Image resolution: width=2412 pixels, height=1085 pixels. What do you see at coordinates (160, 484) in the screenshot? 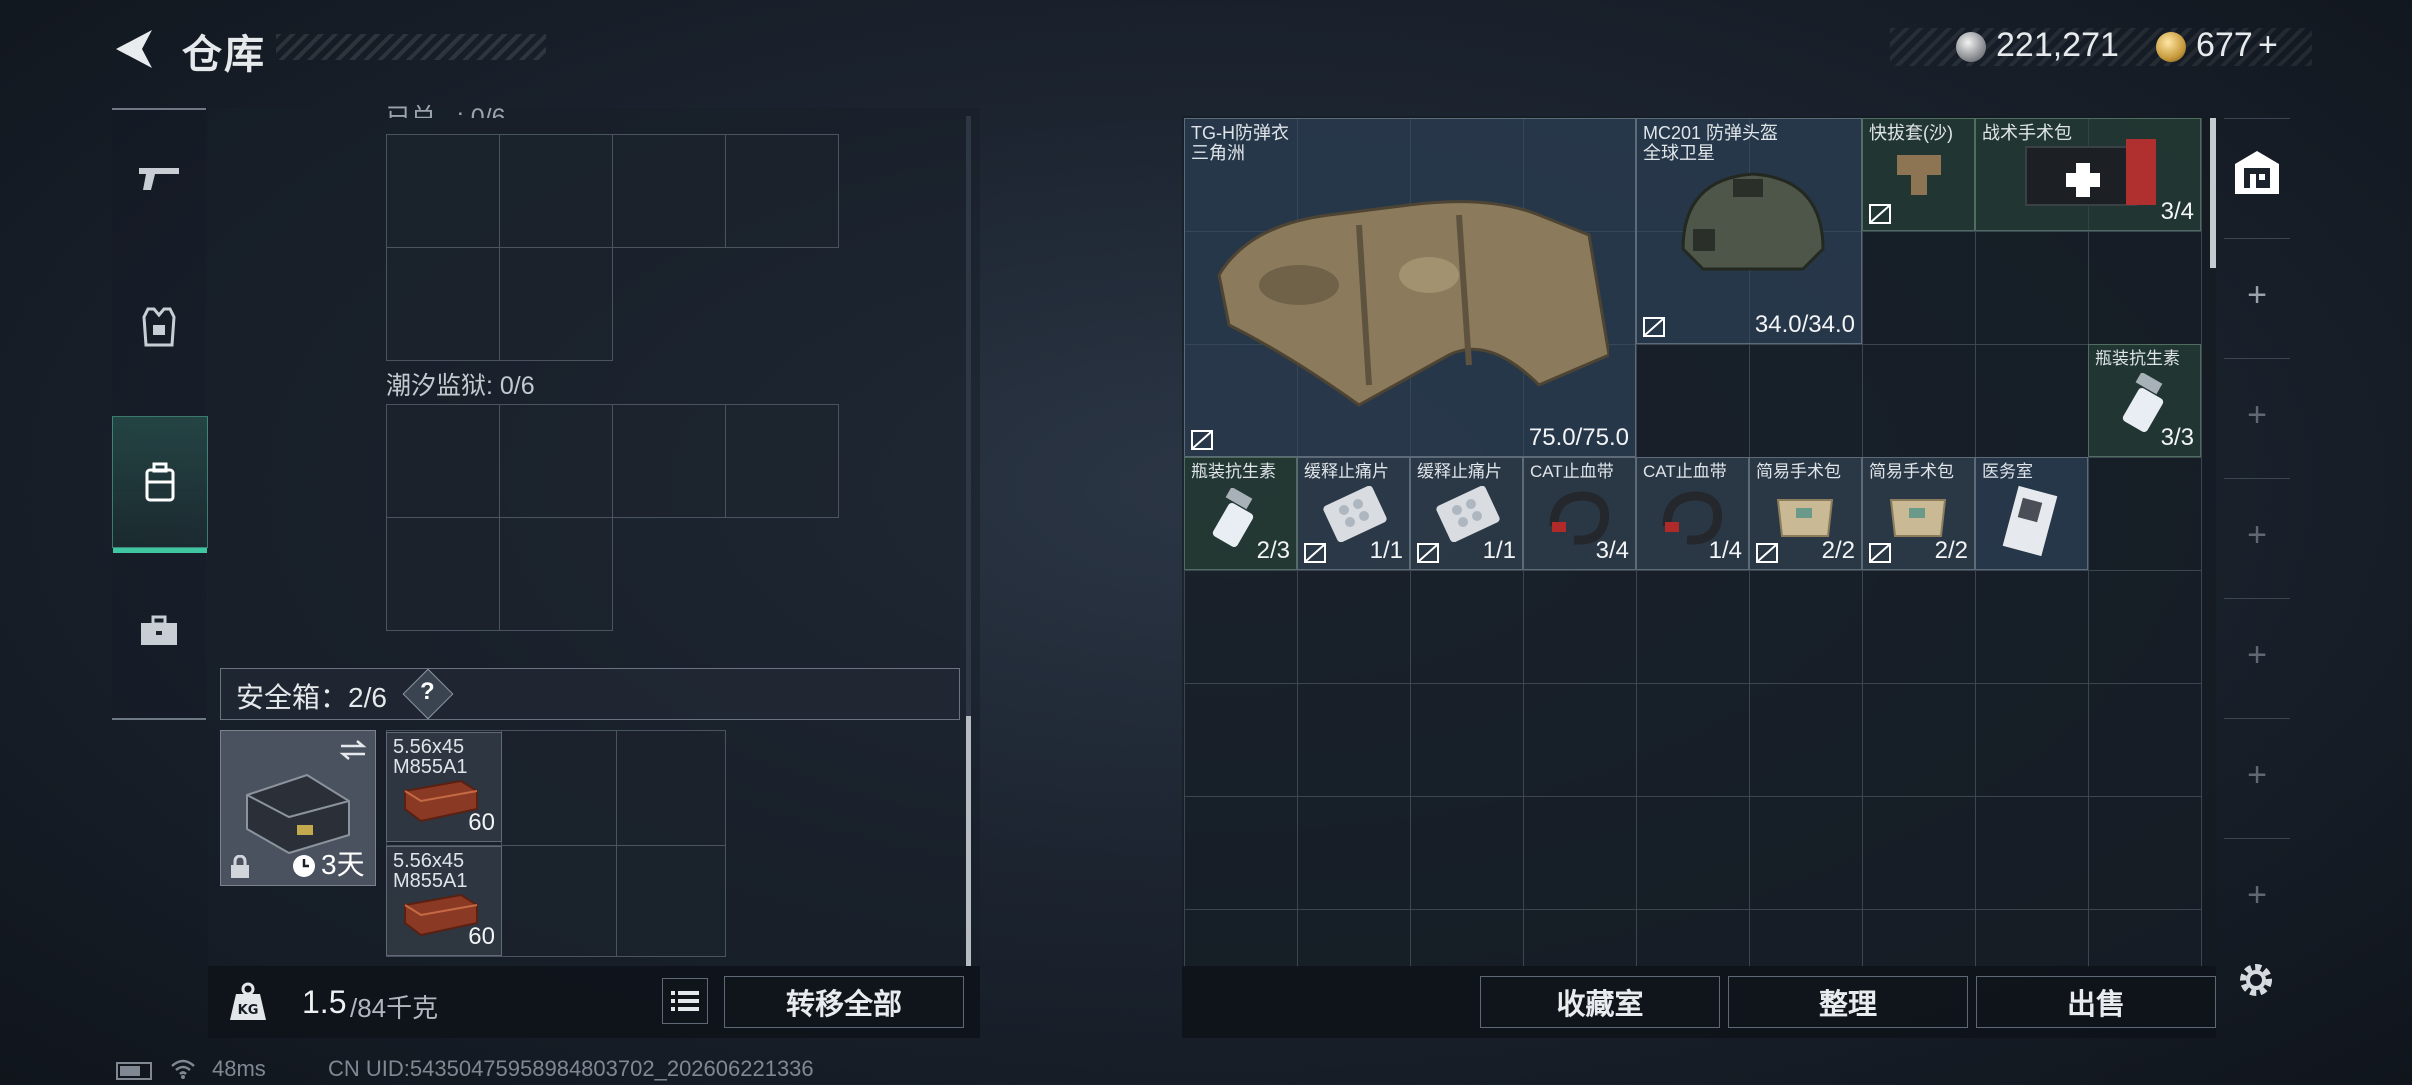
I see `tab-backpack` at bounding box center [160, 484].